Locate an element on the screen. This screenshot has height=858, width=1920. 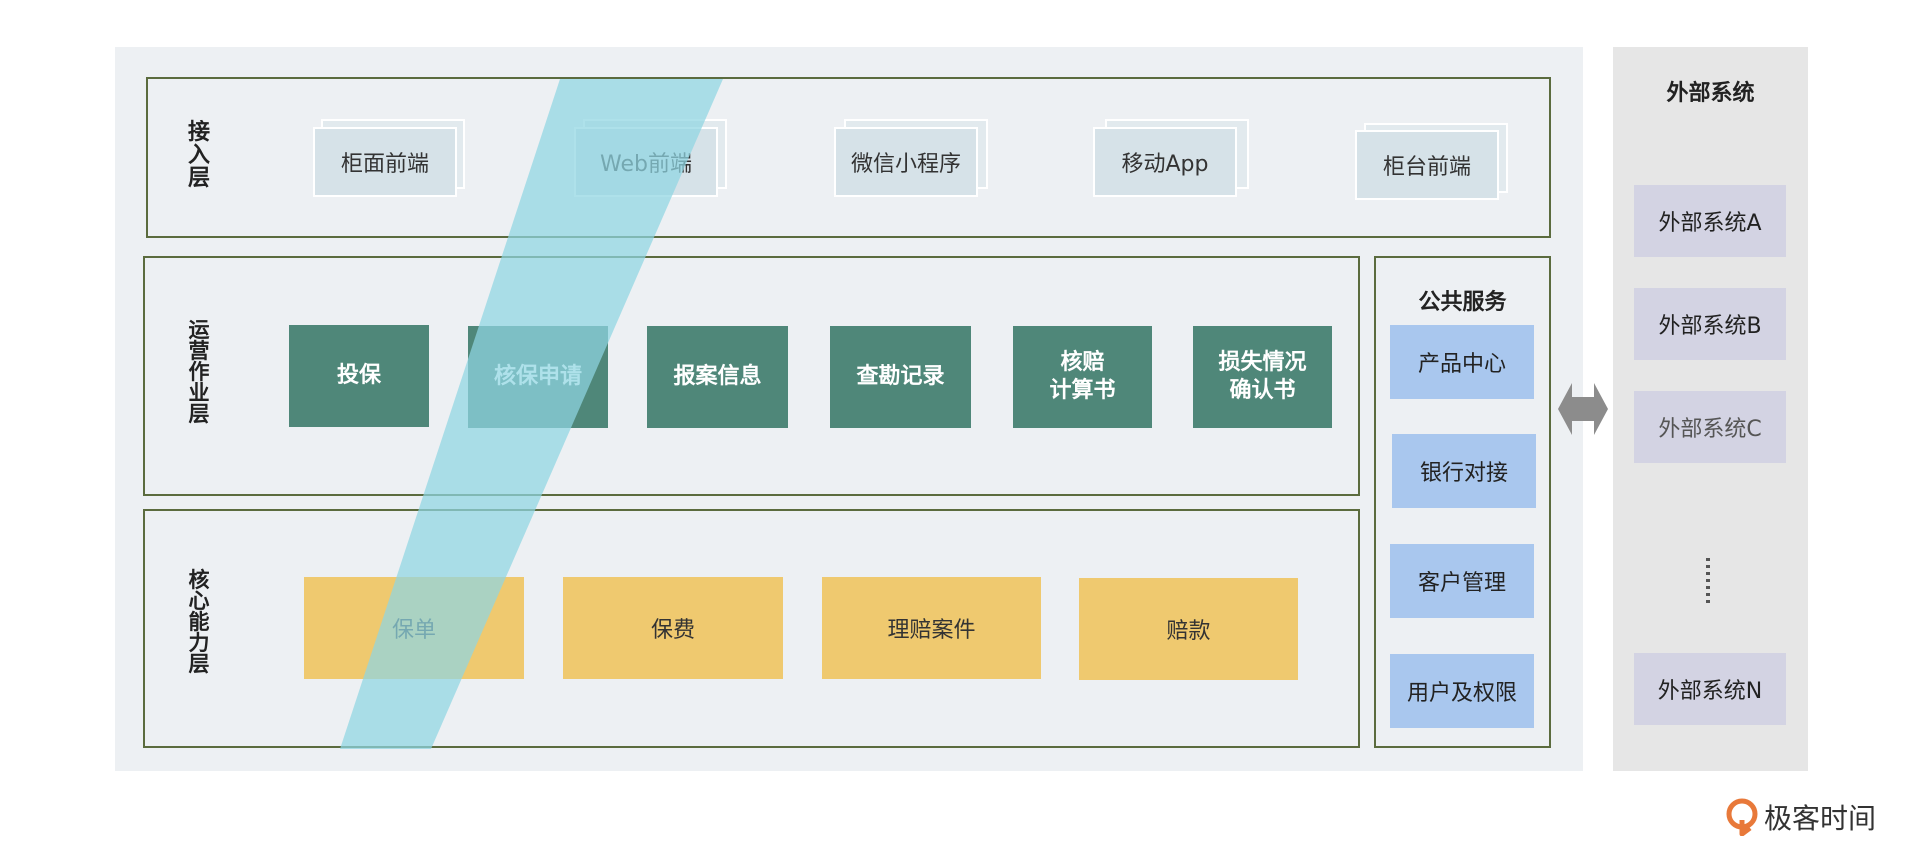
ops-item-label: 查勘记录 is located at coordinates (900, 376).